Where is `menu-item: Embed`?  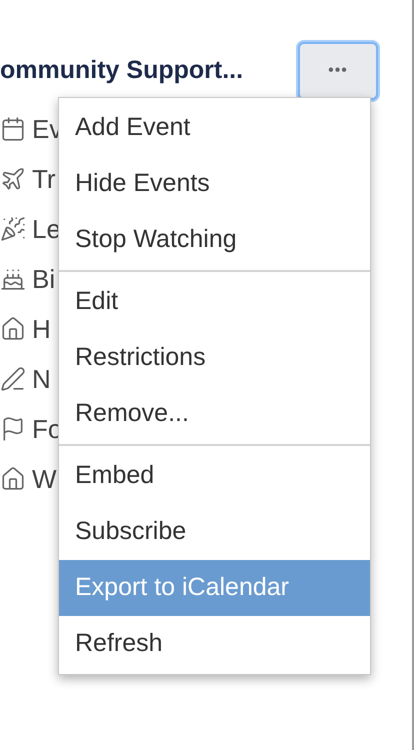
menu-item: Embed is located at coordinates (214, 476).